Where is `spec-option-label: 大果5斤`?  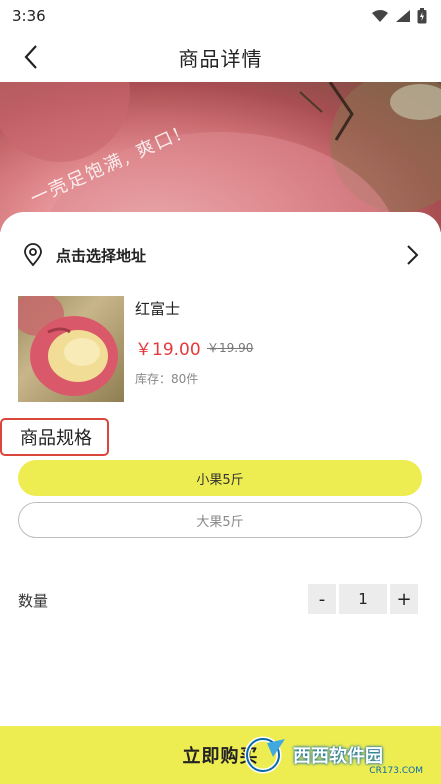 spec-option-label: 大果5斤 is located at coordinates (220, 522).